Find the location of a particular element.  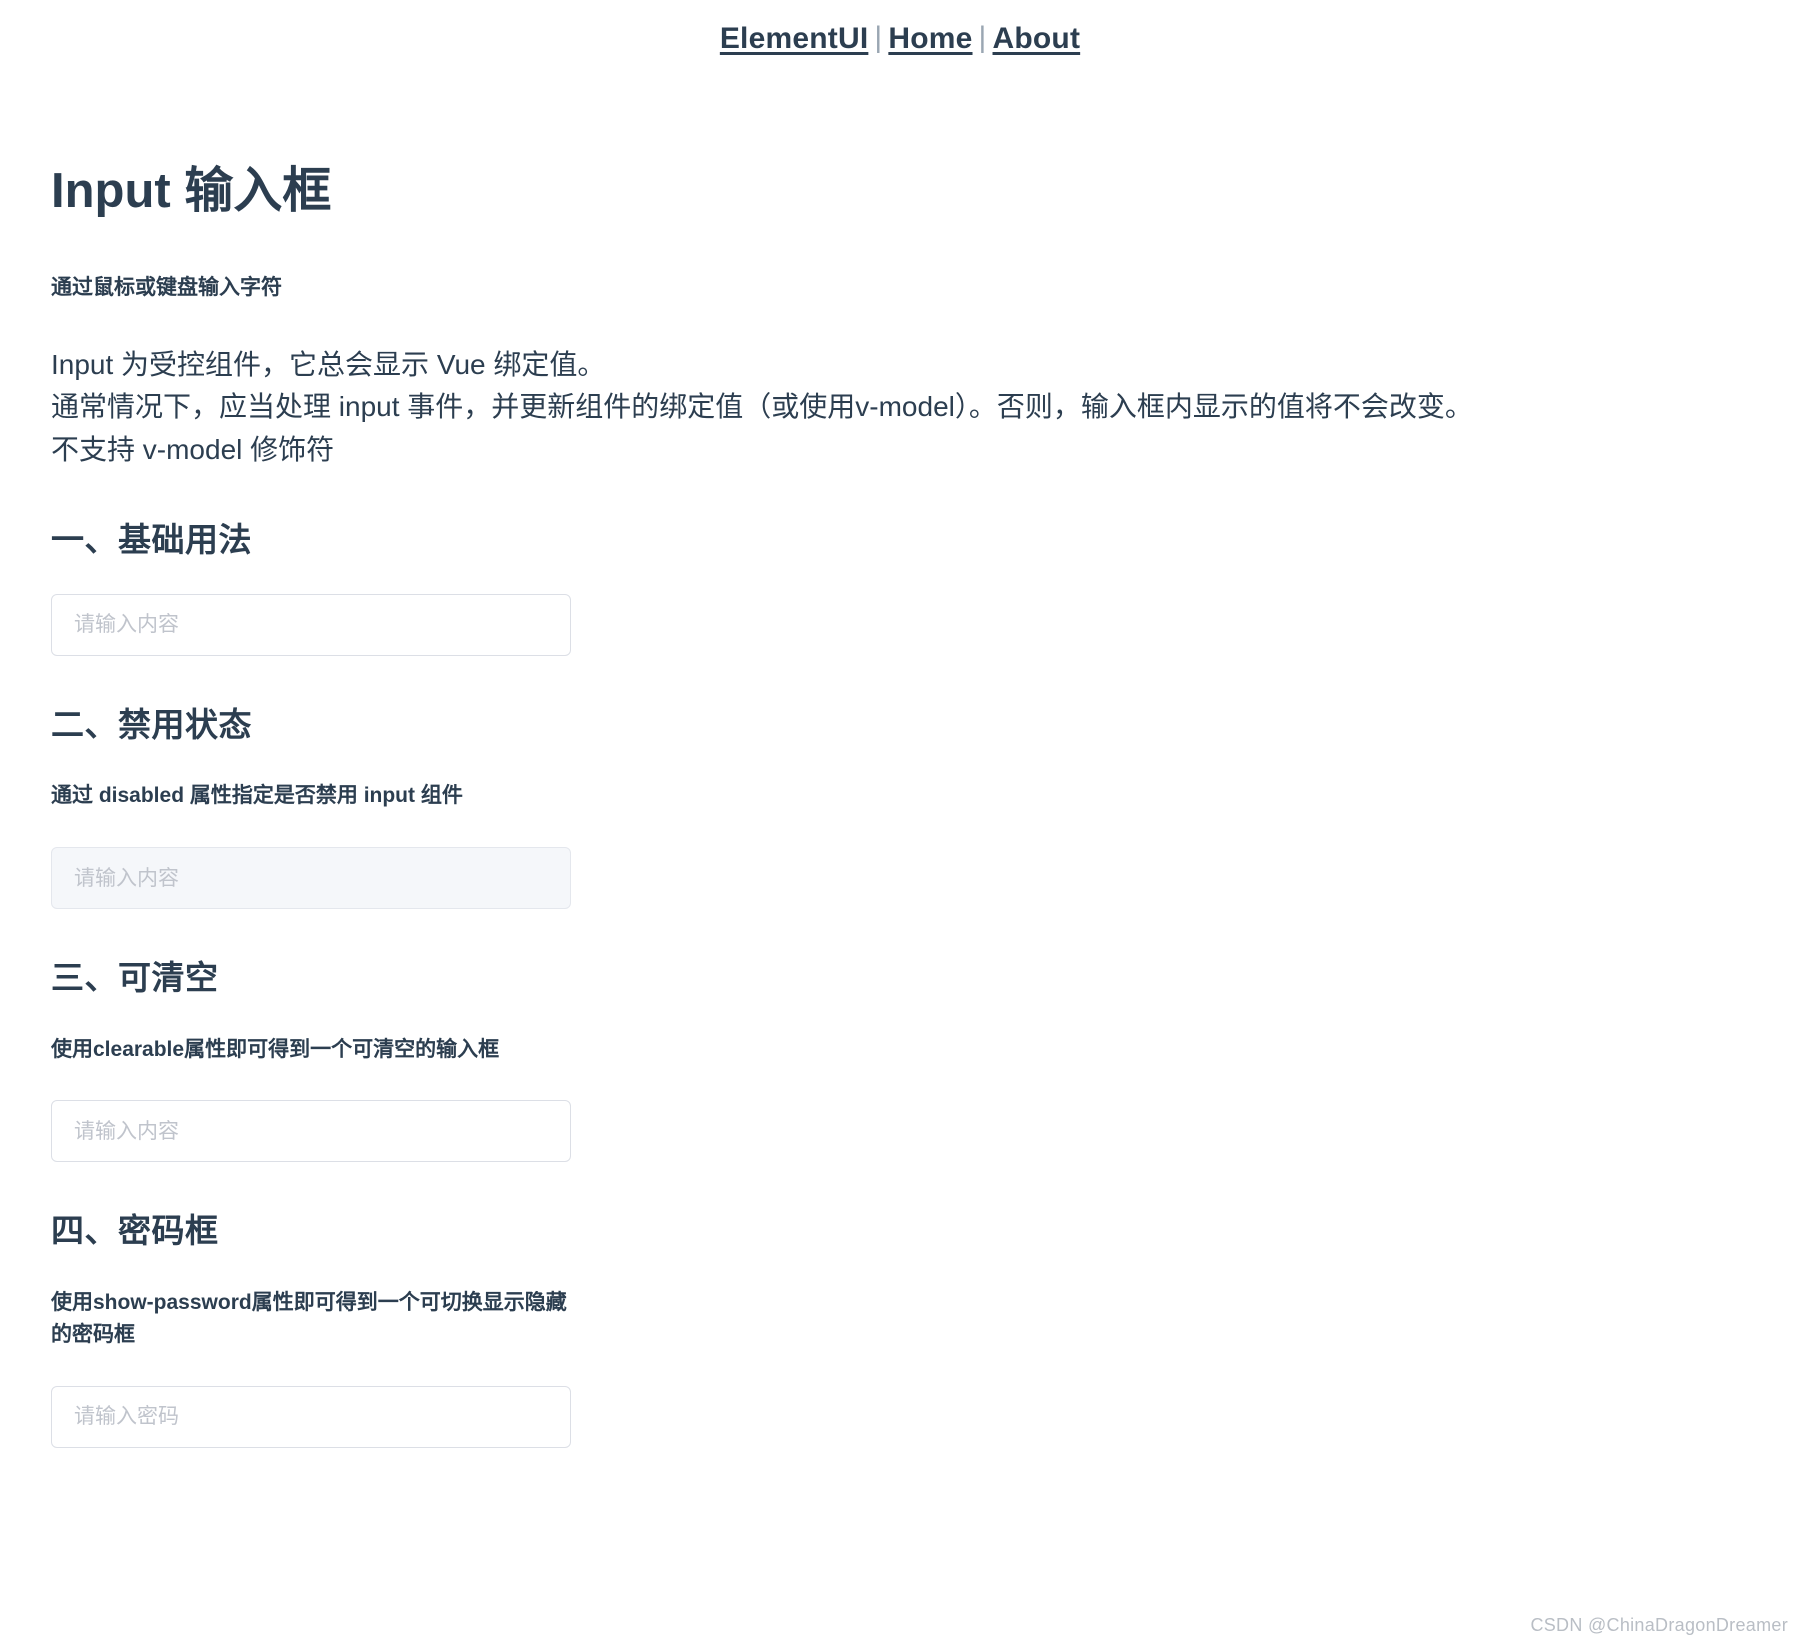

section-title-1: 一、基础用法 is located at coordinates (151, 540).